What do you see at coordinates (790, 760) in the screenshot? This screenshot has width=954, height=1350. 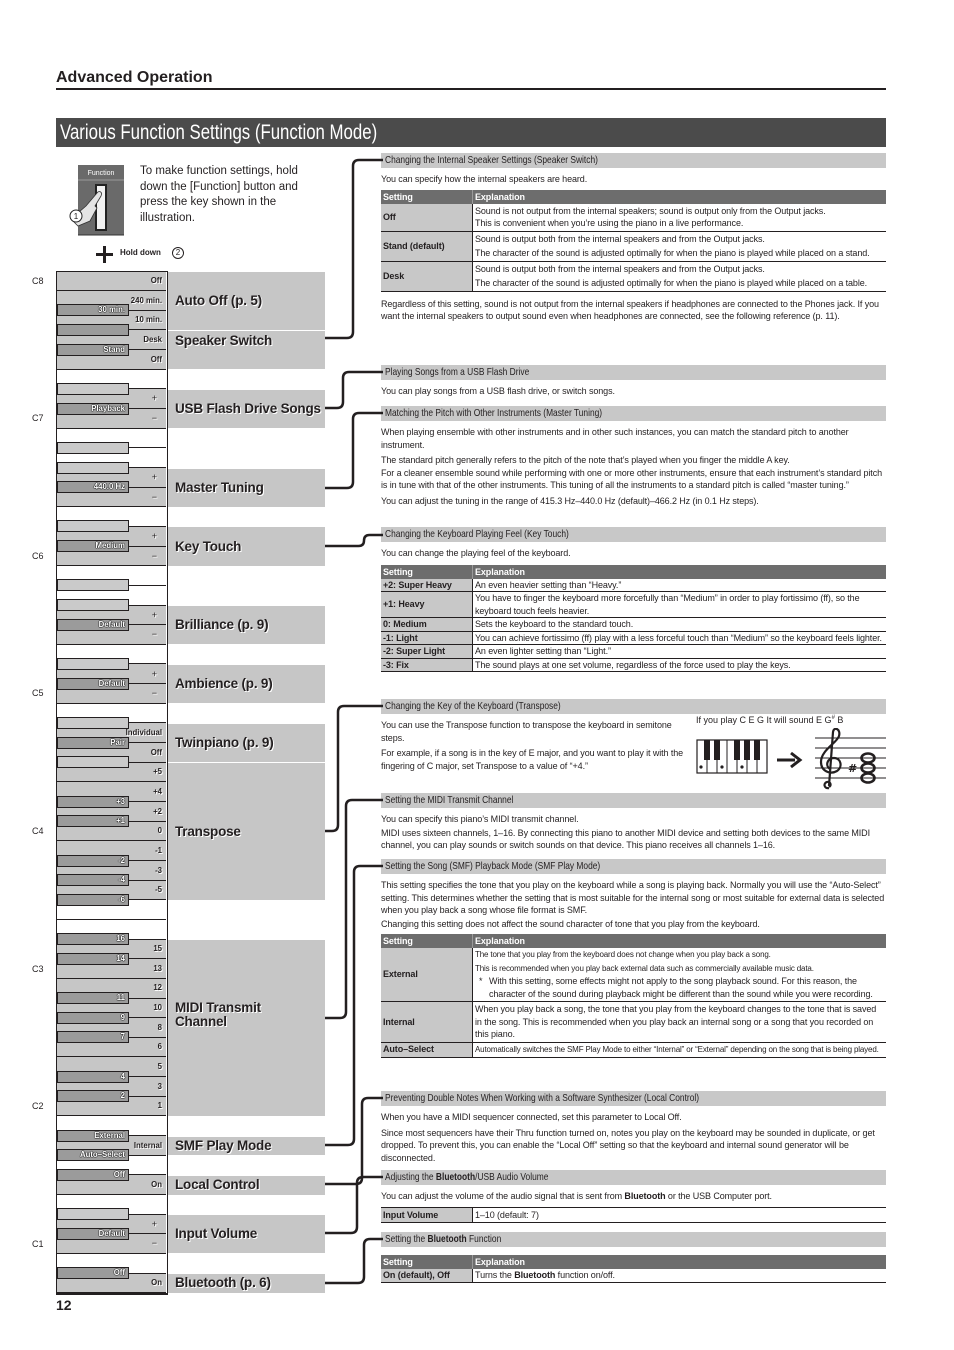 I see `arrow-right-icon` at bounding box center [790, 760].